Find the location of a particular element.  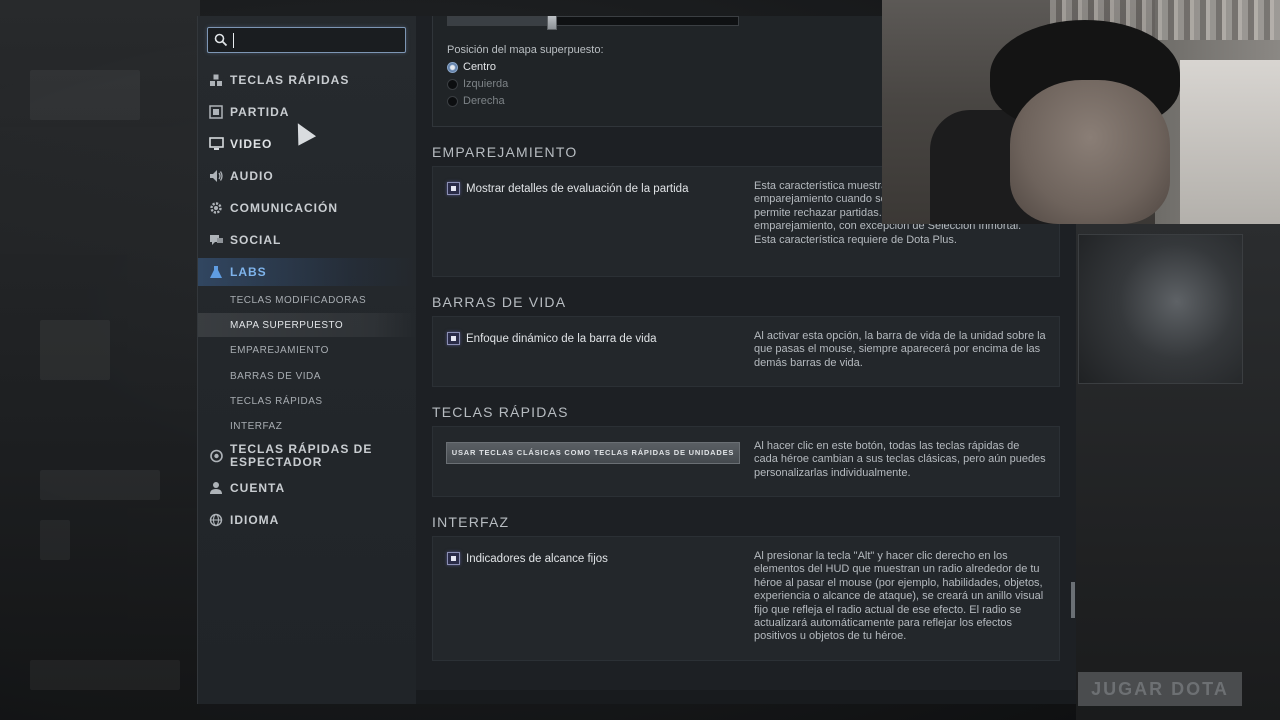

sidebar-item-label: TECLAS RÁPIDAS is located at coordinates (290, 80).